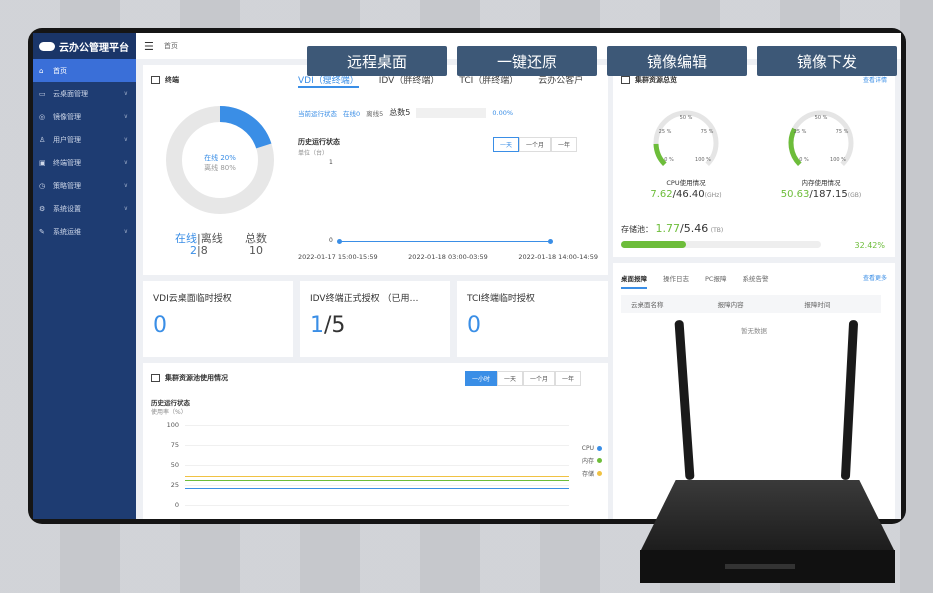  I want to click on pool-ranges-btn-1: 一天, so click(510, 378).